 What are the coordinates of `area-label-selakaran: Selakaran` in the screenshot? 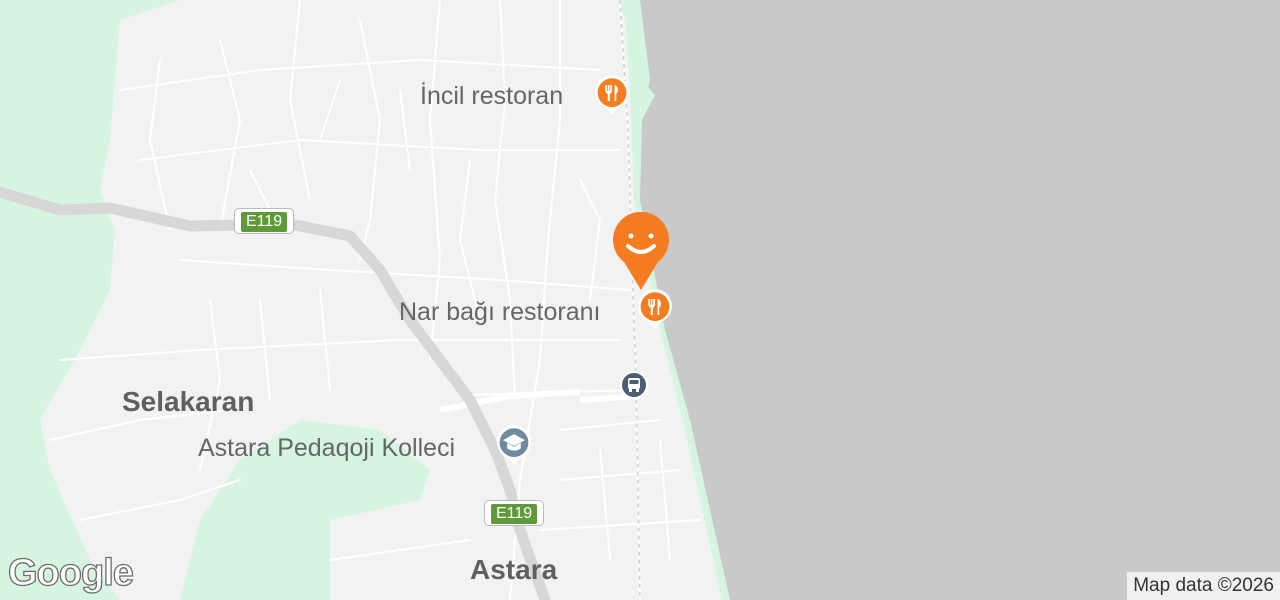 It's located at (188, 401).